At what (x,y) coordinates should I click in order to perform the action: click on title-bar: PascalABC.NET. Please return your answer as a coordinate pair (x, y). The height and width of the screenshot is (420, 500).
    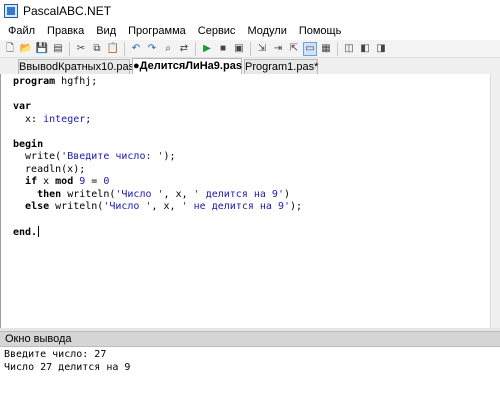
    Looking at the image, I should click on (250, 11).